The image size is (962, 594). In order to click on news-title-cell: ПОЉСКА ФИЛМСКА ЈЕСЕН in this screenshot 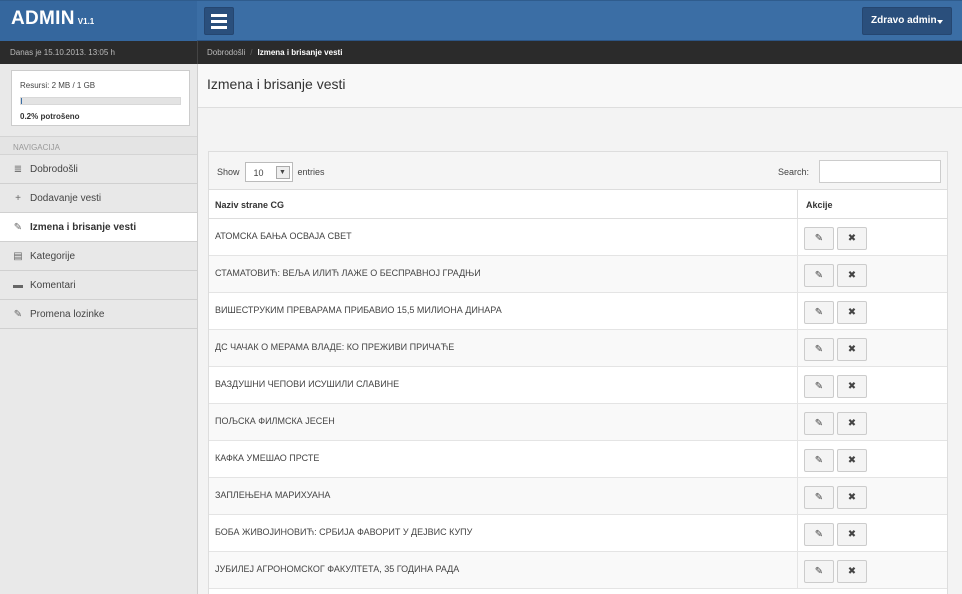, I will do `click(503, 422)`.